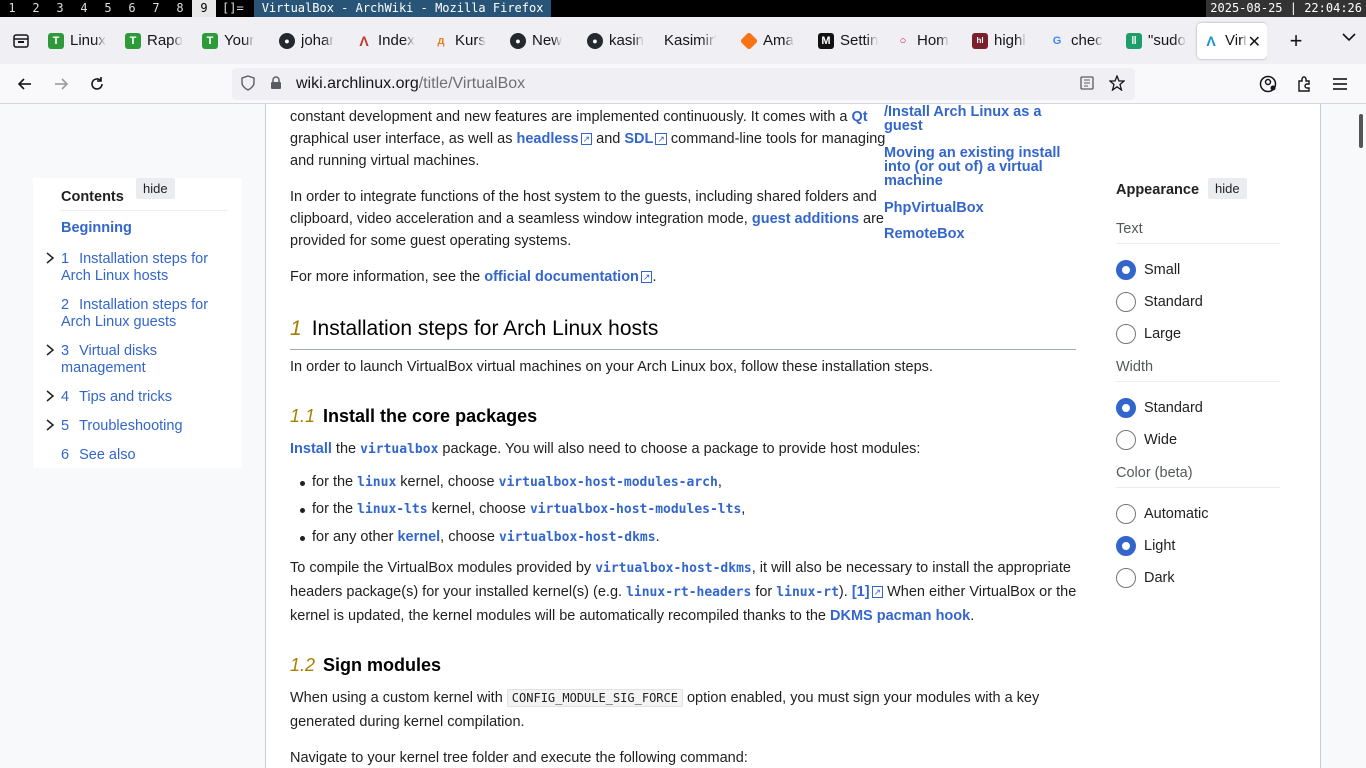 The width and height of the screenshot is (1366, 768). I want to click on new-tab-button: +, so click(1296, 41).